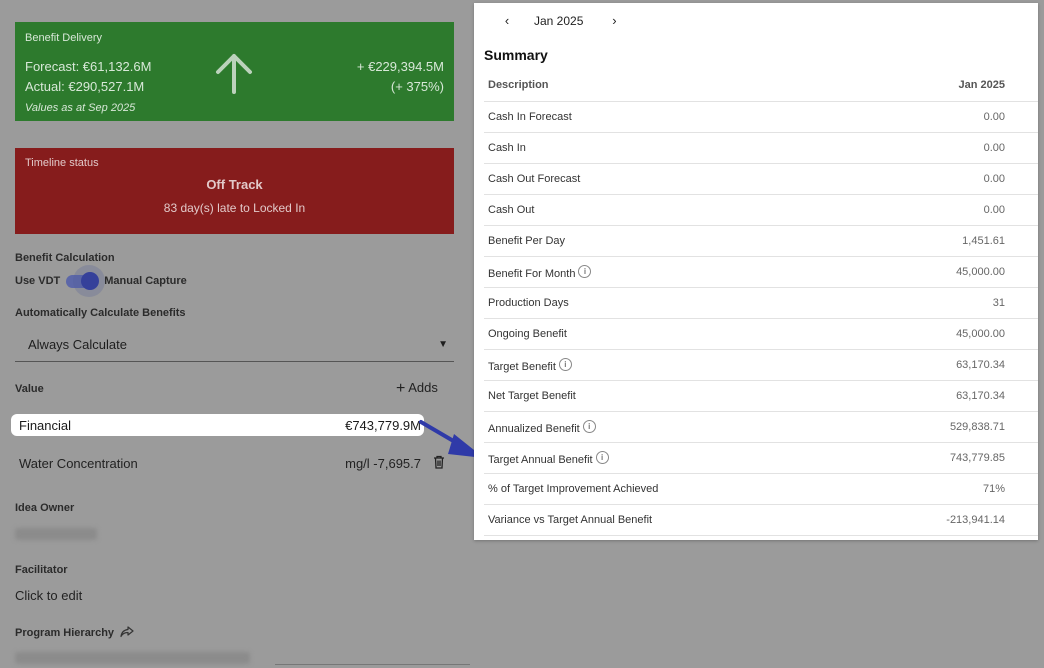 Image resolution: width=1044 pixels, height=668 pixels. I want to click on table-row: Cash In 0.00, so click(761, 148).